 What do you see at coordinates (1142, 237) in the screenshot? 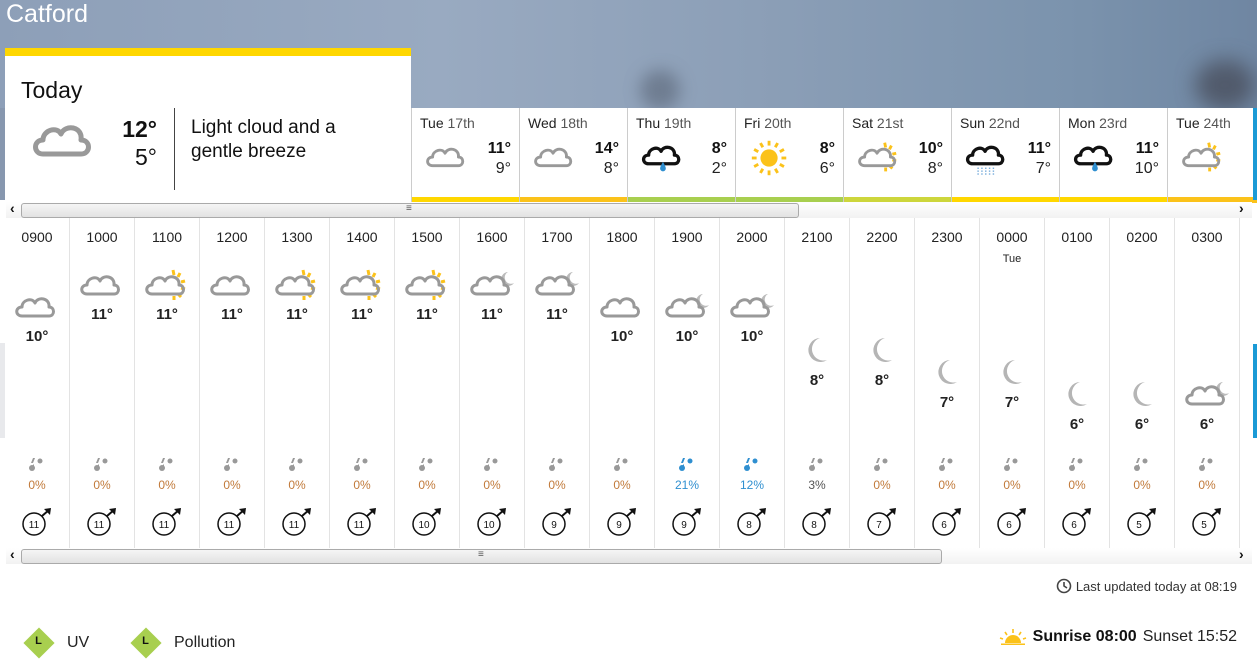
I see `hour-time: 0200` at bounding box center [1142, 237].